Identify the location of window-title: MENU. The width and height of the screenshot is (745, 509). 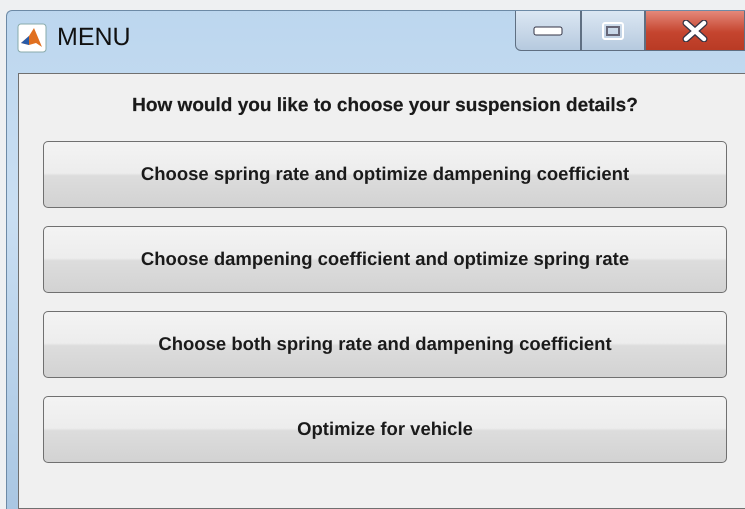
(94, 37).